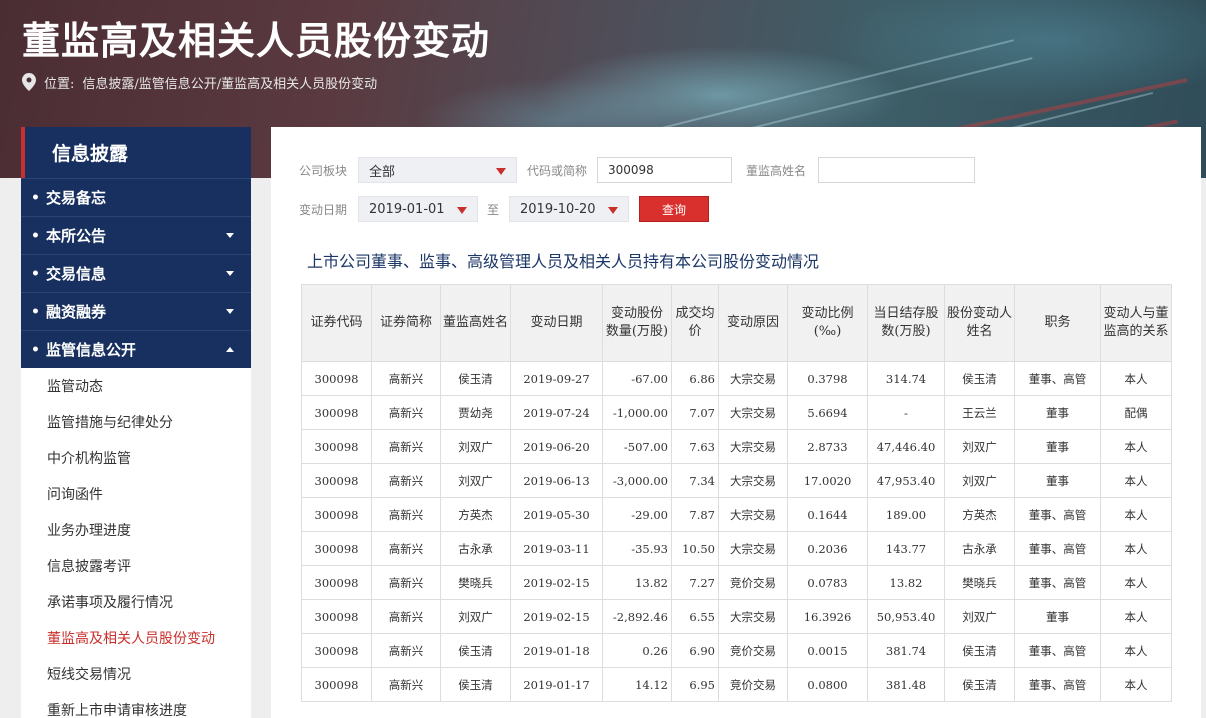  Describe the element at coordinates (136, 566) in the screenshot. I see `sub-item-disclosure-evaluation: 信息披露考评` at that location.